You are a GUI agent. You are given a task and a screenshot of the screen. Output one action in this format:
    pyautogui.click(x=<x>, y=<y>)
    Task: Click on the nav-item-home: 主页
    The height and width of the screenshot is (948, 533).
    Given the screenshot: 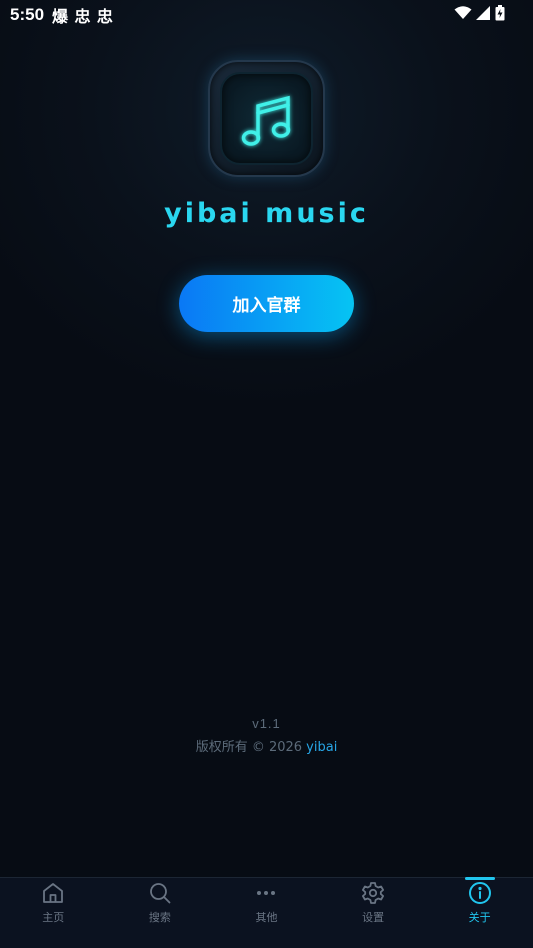 What is the action you would take?
    pyautogui.click(x=53, y=913)
    